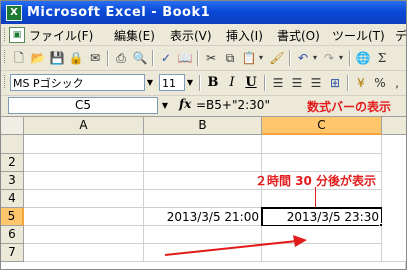 This screenshot has height=275, width=415. Describe the element at coordinates (12, 199) in the screenshot. I see `row-header-4: 4` at that location.